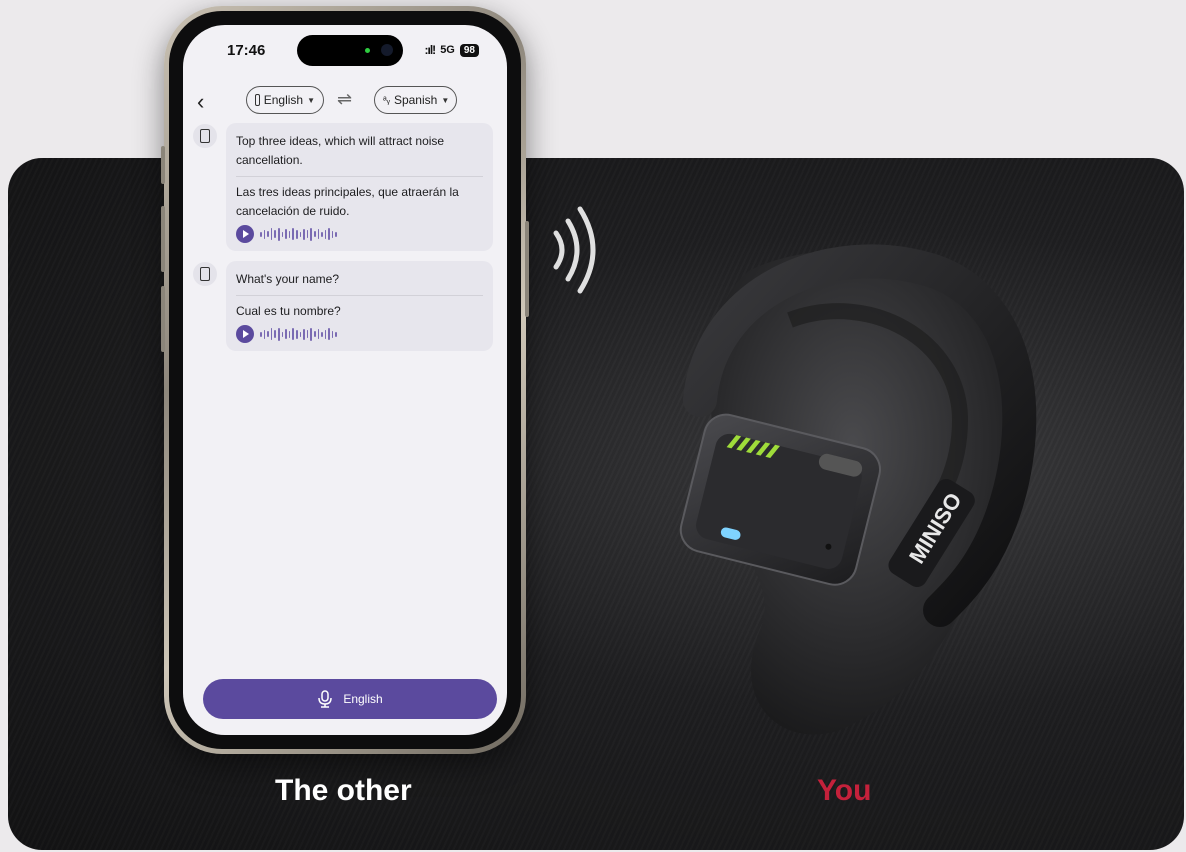 Image resolution: width=1186 pixels, height=852 pixels. Describe the element at coordinates (343, 790) in the screenshot. I see `caption-the-other: The other` at that location.